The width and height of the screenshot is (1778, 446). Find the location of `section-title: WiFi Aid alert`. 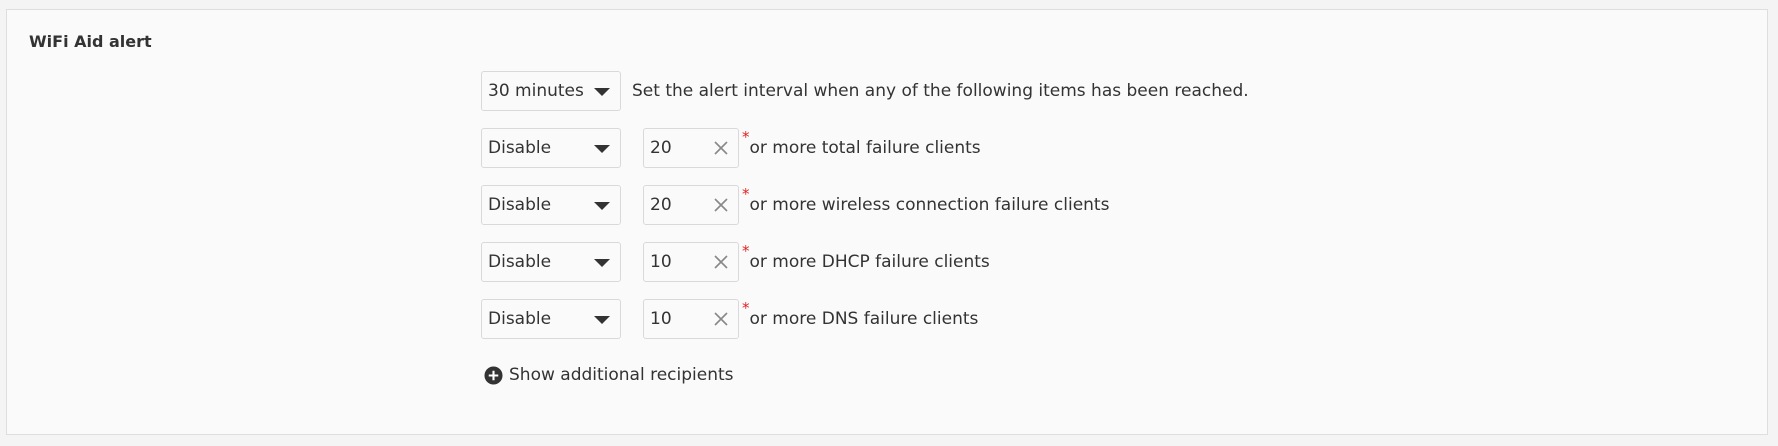

section-title: WiFi Aid alert is located at coordinates (90, 41).